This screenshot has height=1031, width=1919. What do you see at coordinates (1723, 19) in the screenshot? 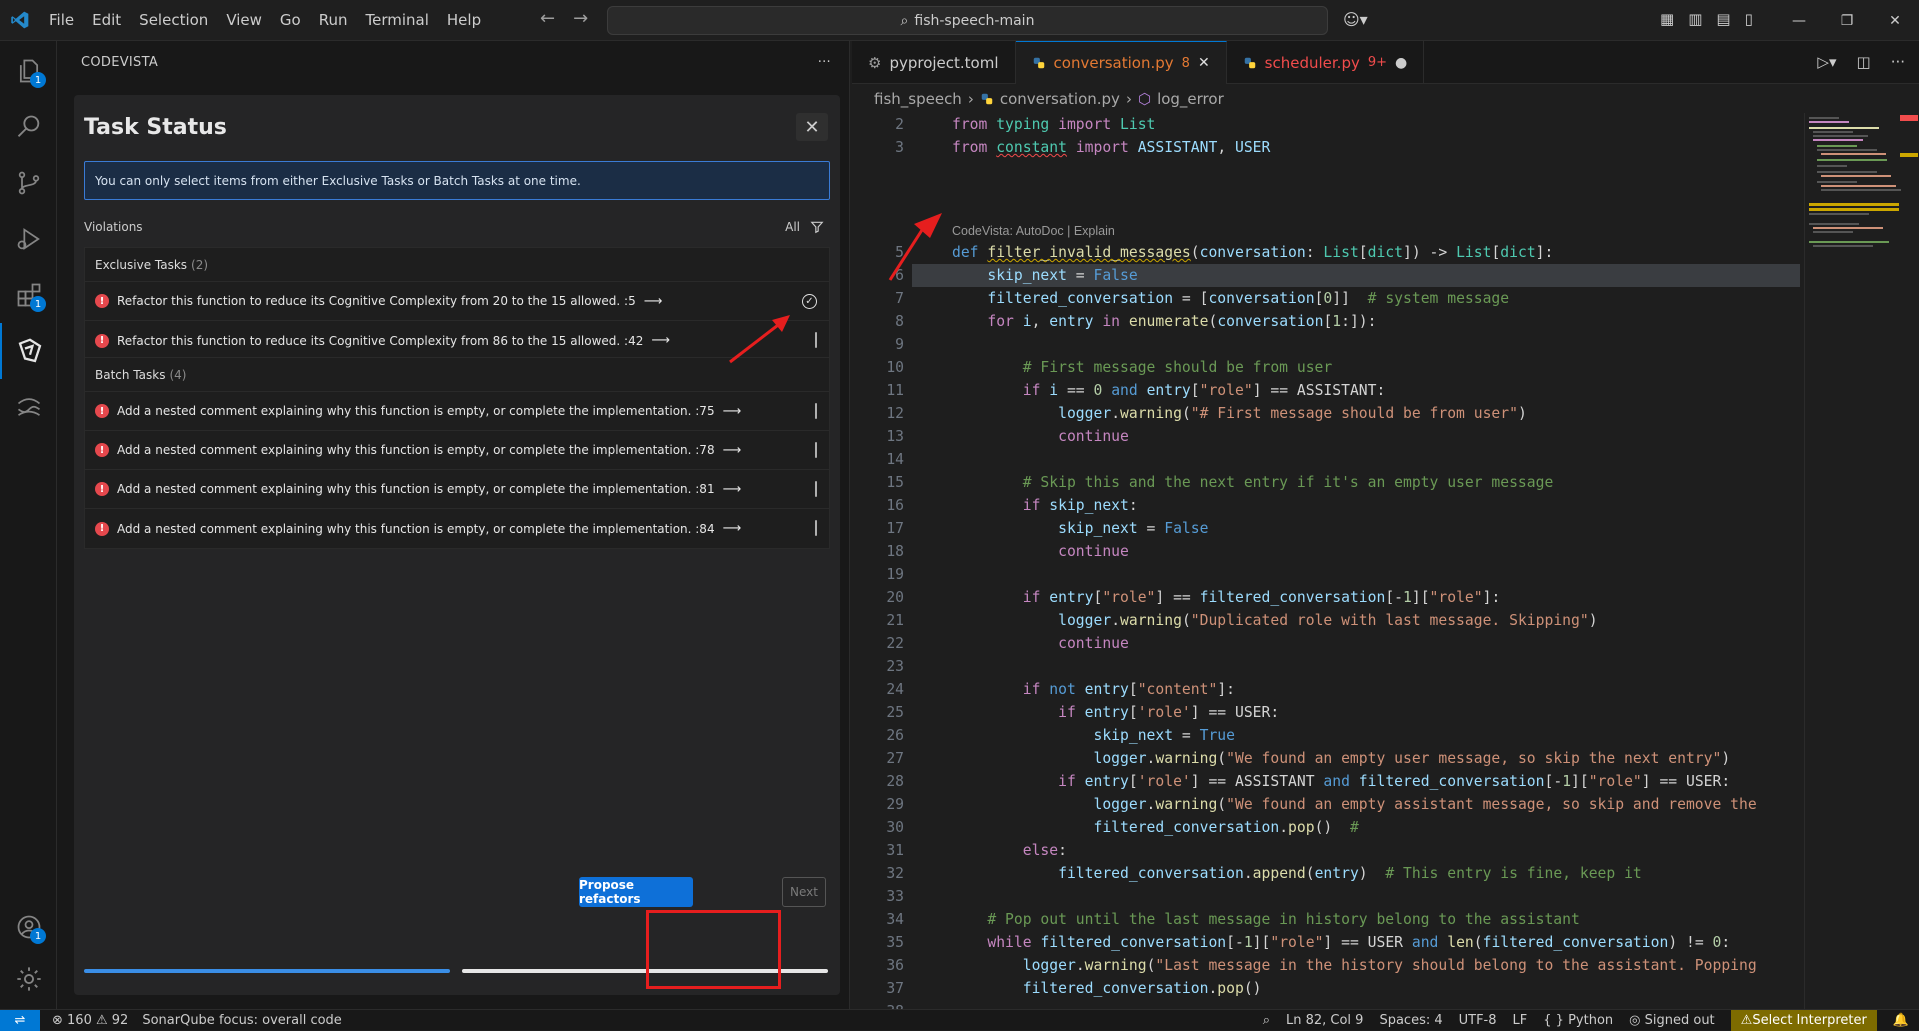
I see `toggle-panel-icon: ▤` at bounding box center [1723, 19].